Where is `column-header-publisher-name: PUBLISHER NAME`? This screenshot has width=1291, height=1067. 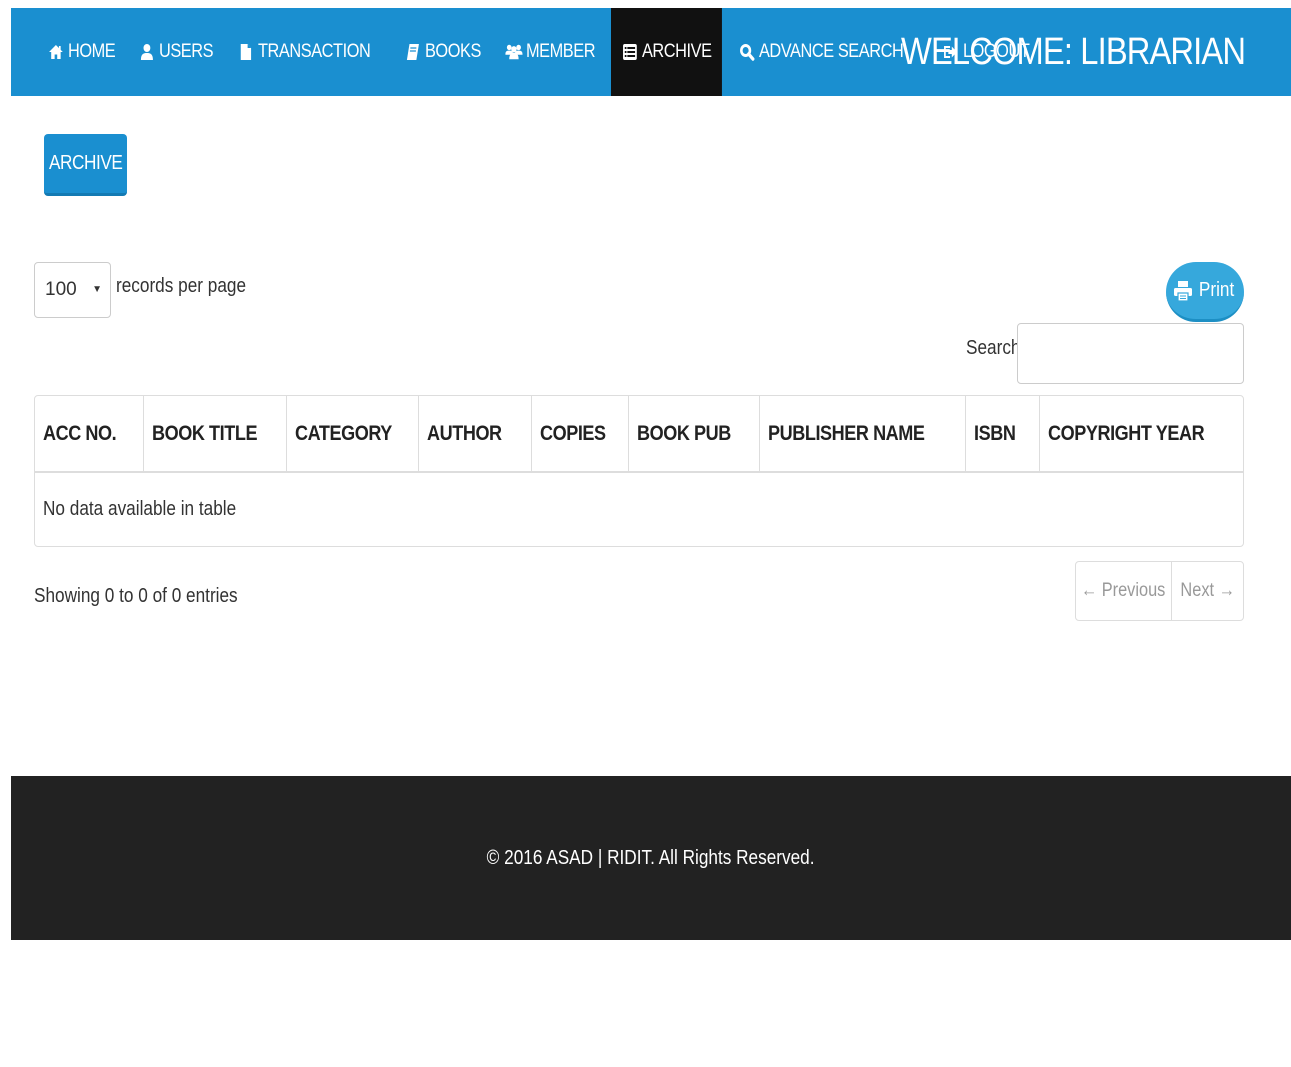 column-header-publisher-name: PUBLISHER NAME is located at coordinates (862, 434).